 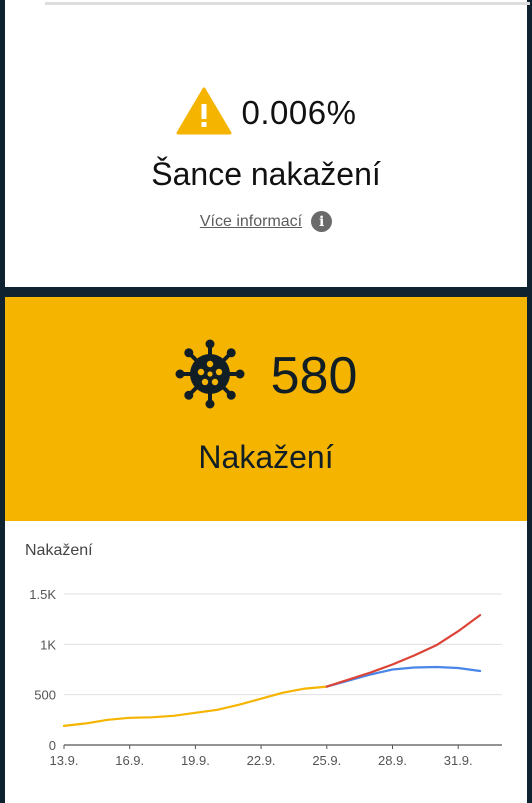 What do you see at coordinates (266, 376) in the screenshot?
I see `infected-row: 580` at bounding box center [266, 376].